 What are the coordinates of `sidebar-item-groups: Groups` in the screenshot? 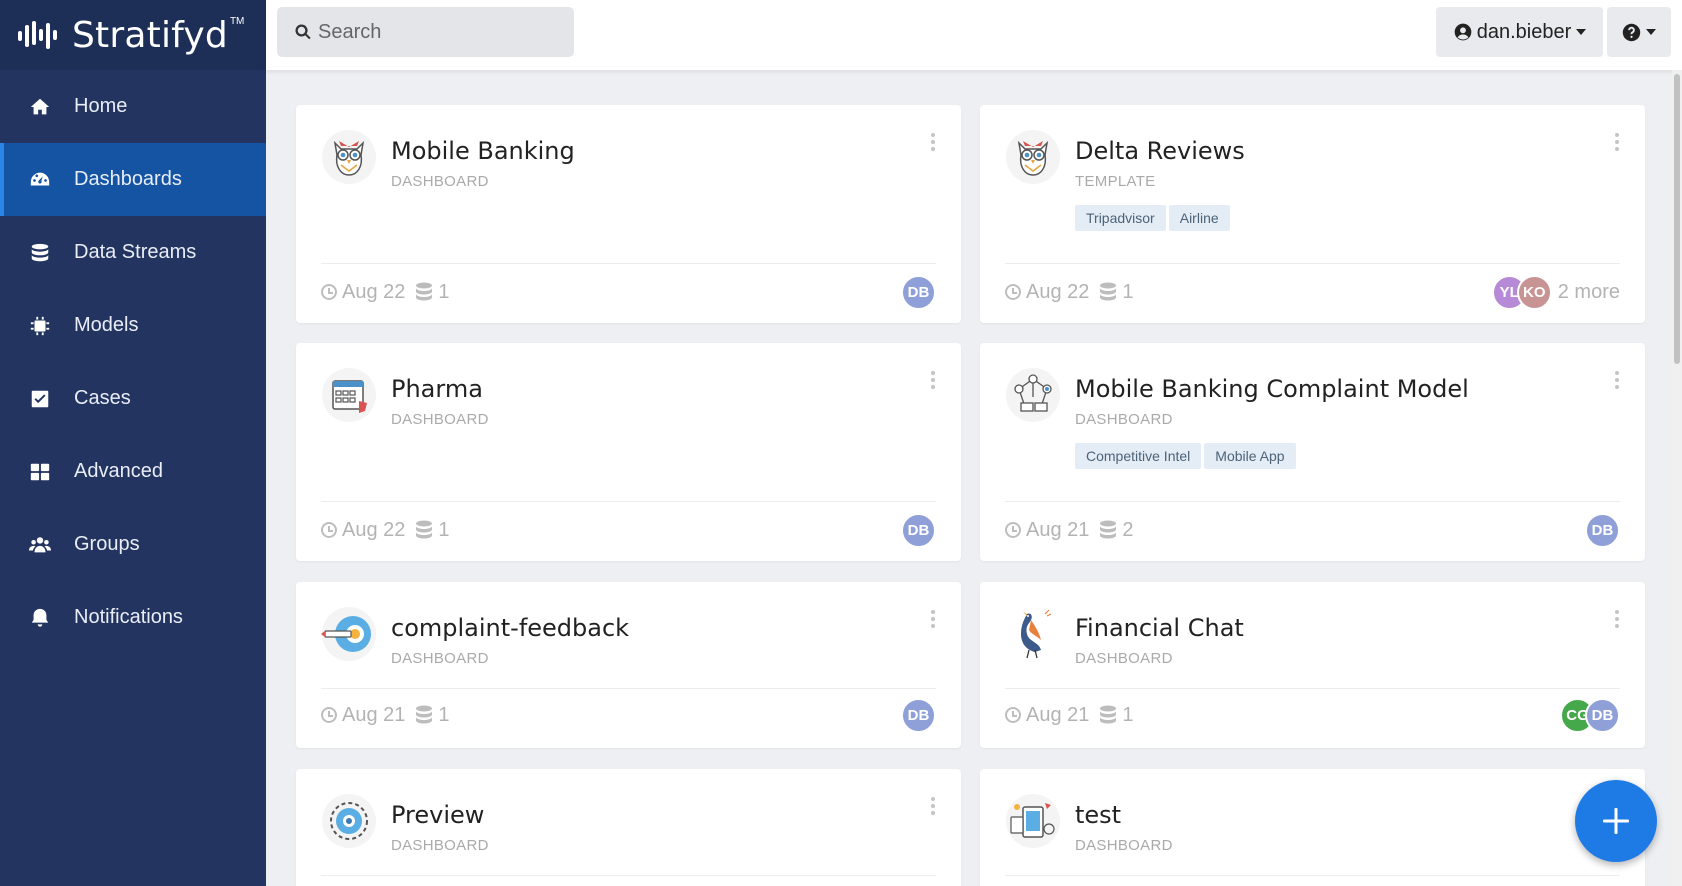 It's located at (133, 544).